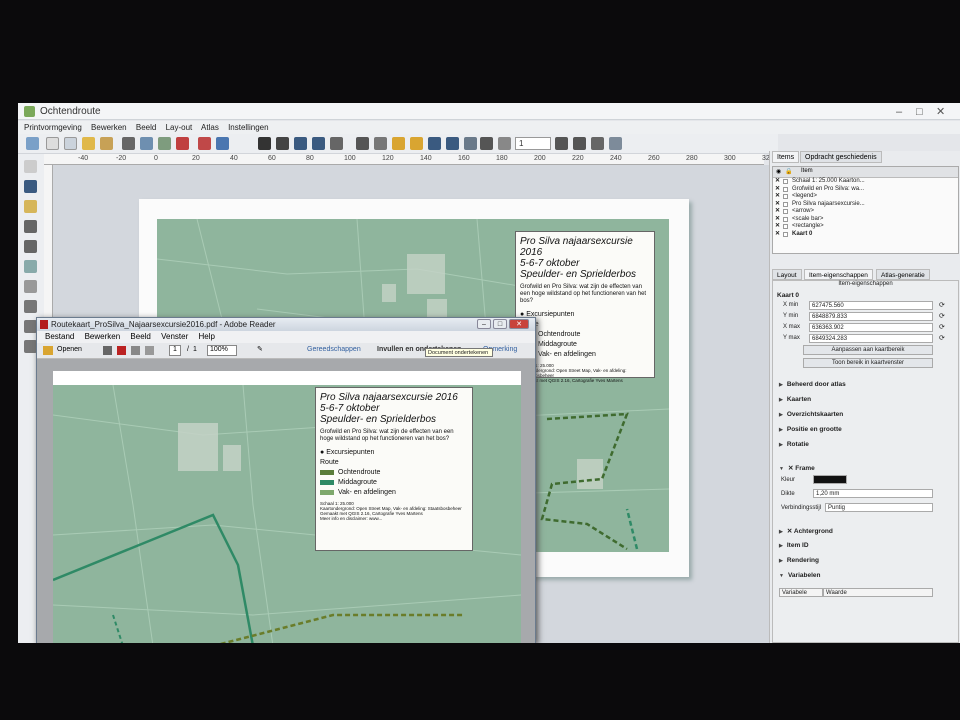 The image size is (960, 720). Describe the element at coordinates (797, 468) in the screenshot. I see `section-frame: ✕ Frame` at that location.